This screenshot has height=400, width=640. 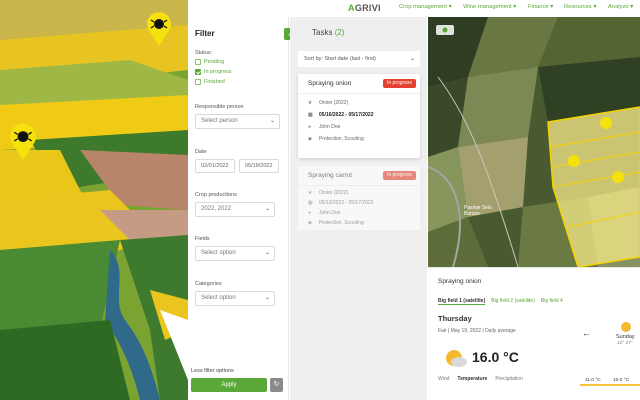 I want to click on tab-big-field-4: Big field 4, so click(x=552, y=301).